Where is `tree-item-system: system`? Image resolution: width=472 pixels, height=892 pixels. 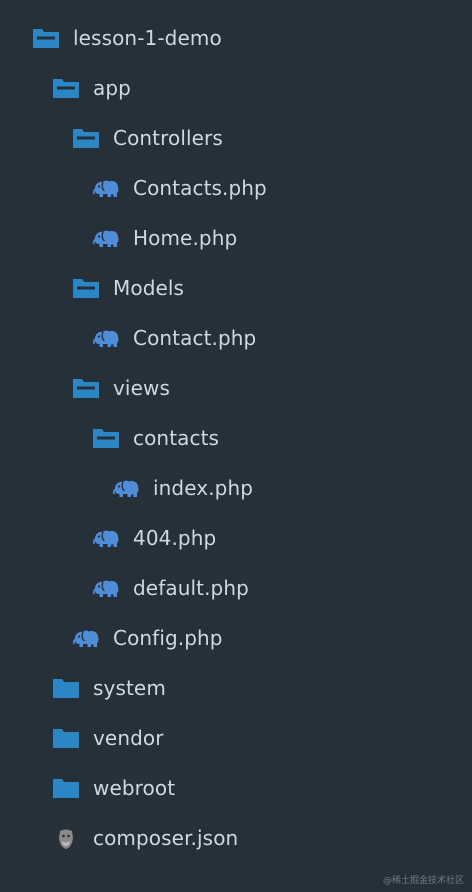 tree-item-system: system is located at coordinates (236, 688).